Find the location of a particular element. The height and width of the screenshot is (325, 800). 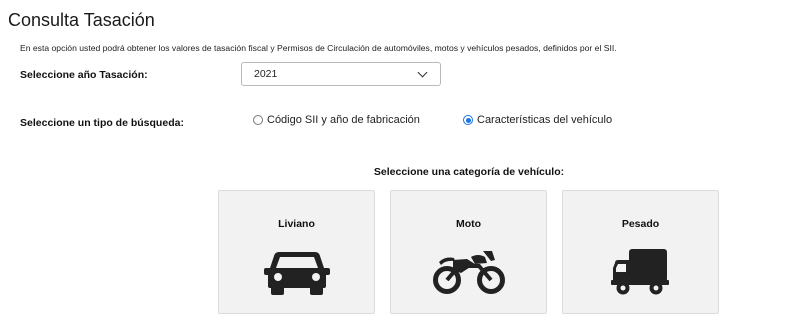

year-label: Seleccione año Tasación: is located at coordinates (84, 75).